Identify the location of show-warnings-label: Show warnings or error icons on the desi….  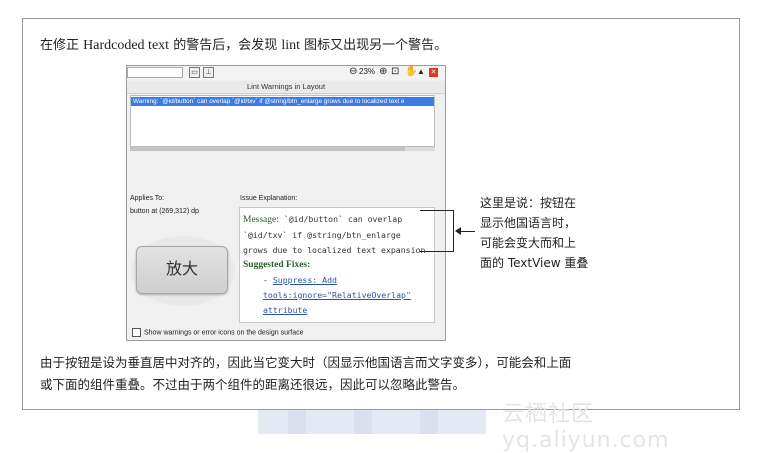
(224, 333).